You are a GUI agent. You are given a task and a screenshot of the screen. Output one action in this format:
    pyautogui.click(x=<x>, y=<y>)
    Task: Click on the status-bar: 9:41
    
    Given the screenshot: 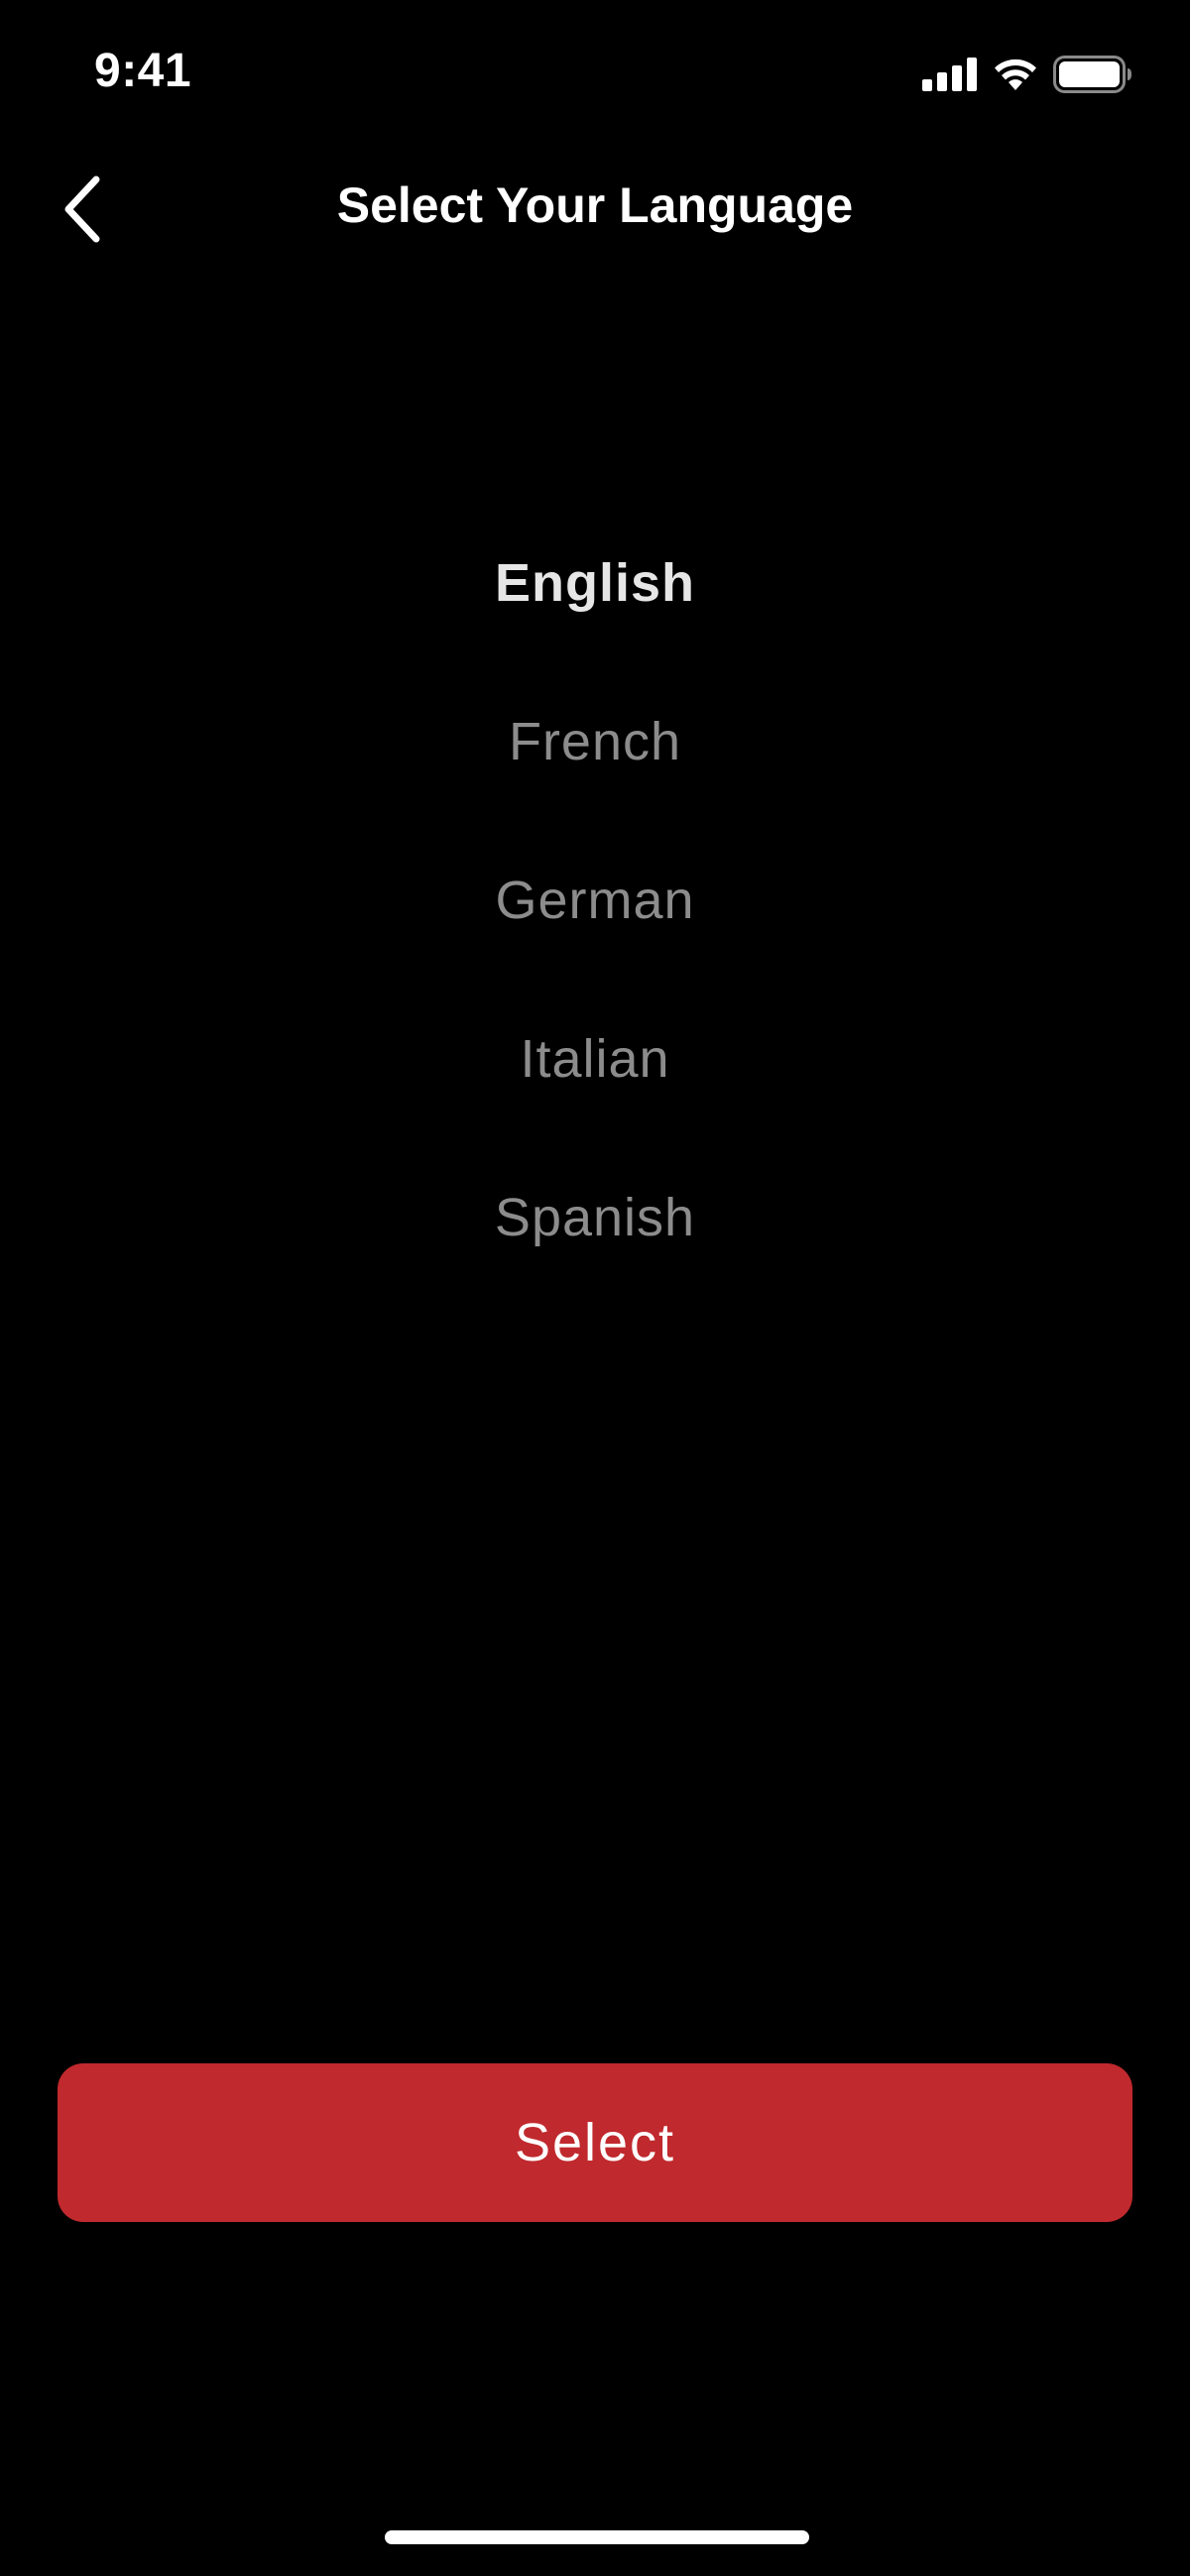 What is the action you would take?
    pyautogui.click(x=595, y=75)
    